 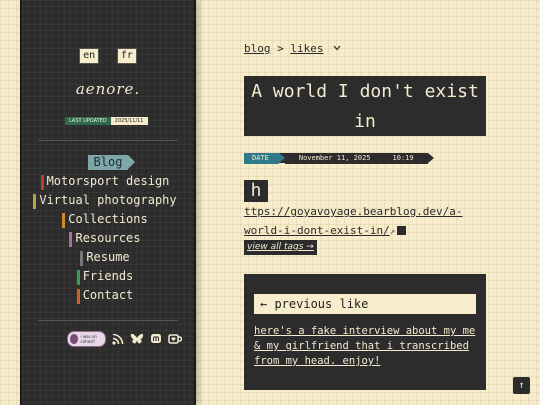 What do you see at coordinates (257, 48) in the screenshot?
I see `breadcrumb-blog-link: blog` at bounding box center [257, 48].